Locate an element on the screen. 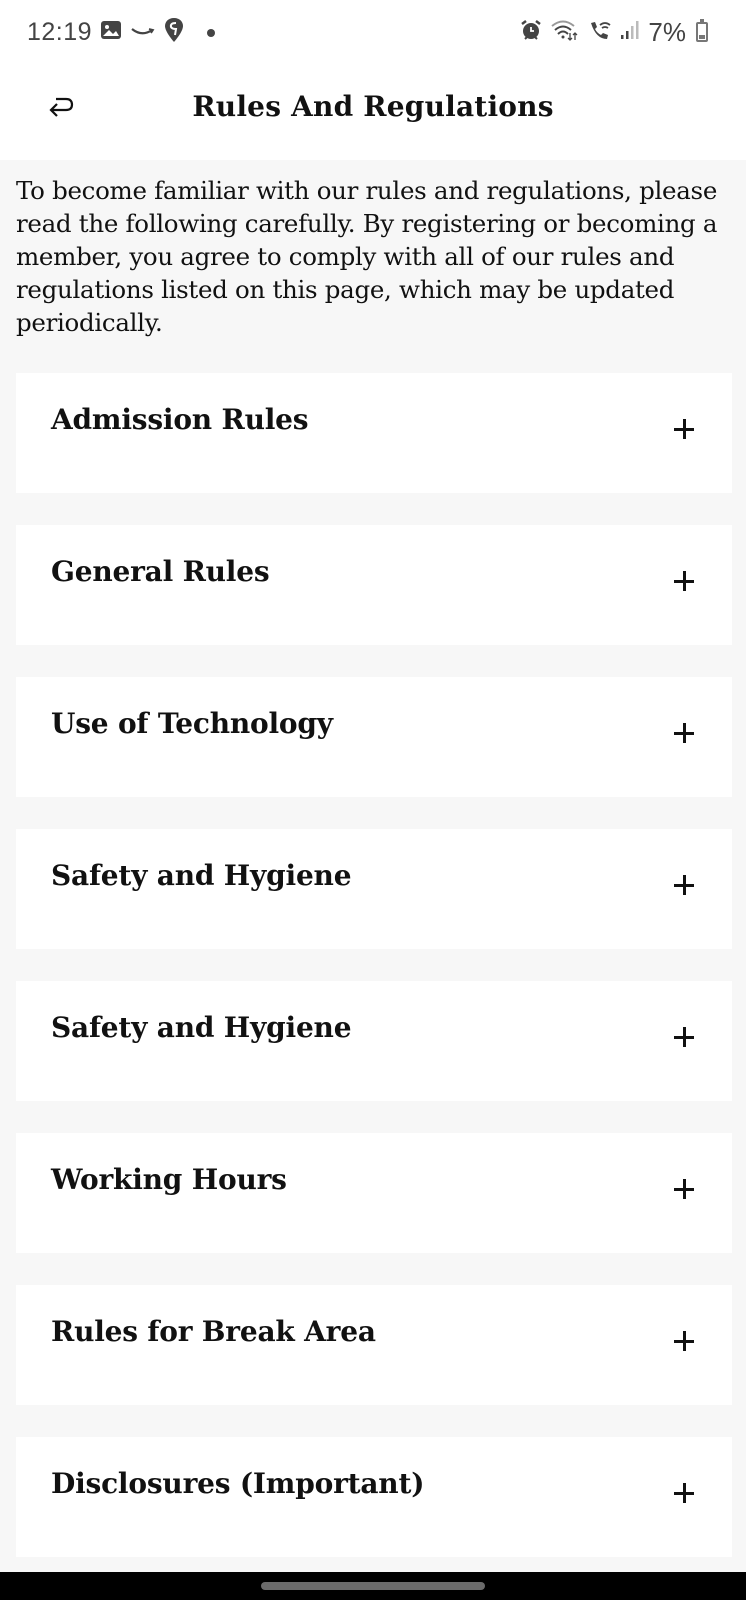 The height and width of the screenshot is (1600, 746). system-nav-bar is located at coordinates (373, 1586).